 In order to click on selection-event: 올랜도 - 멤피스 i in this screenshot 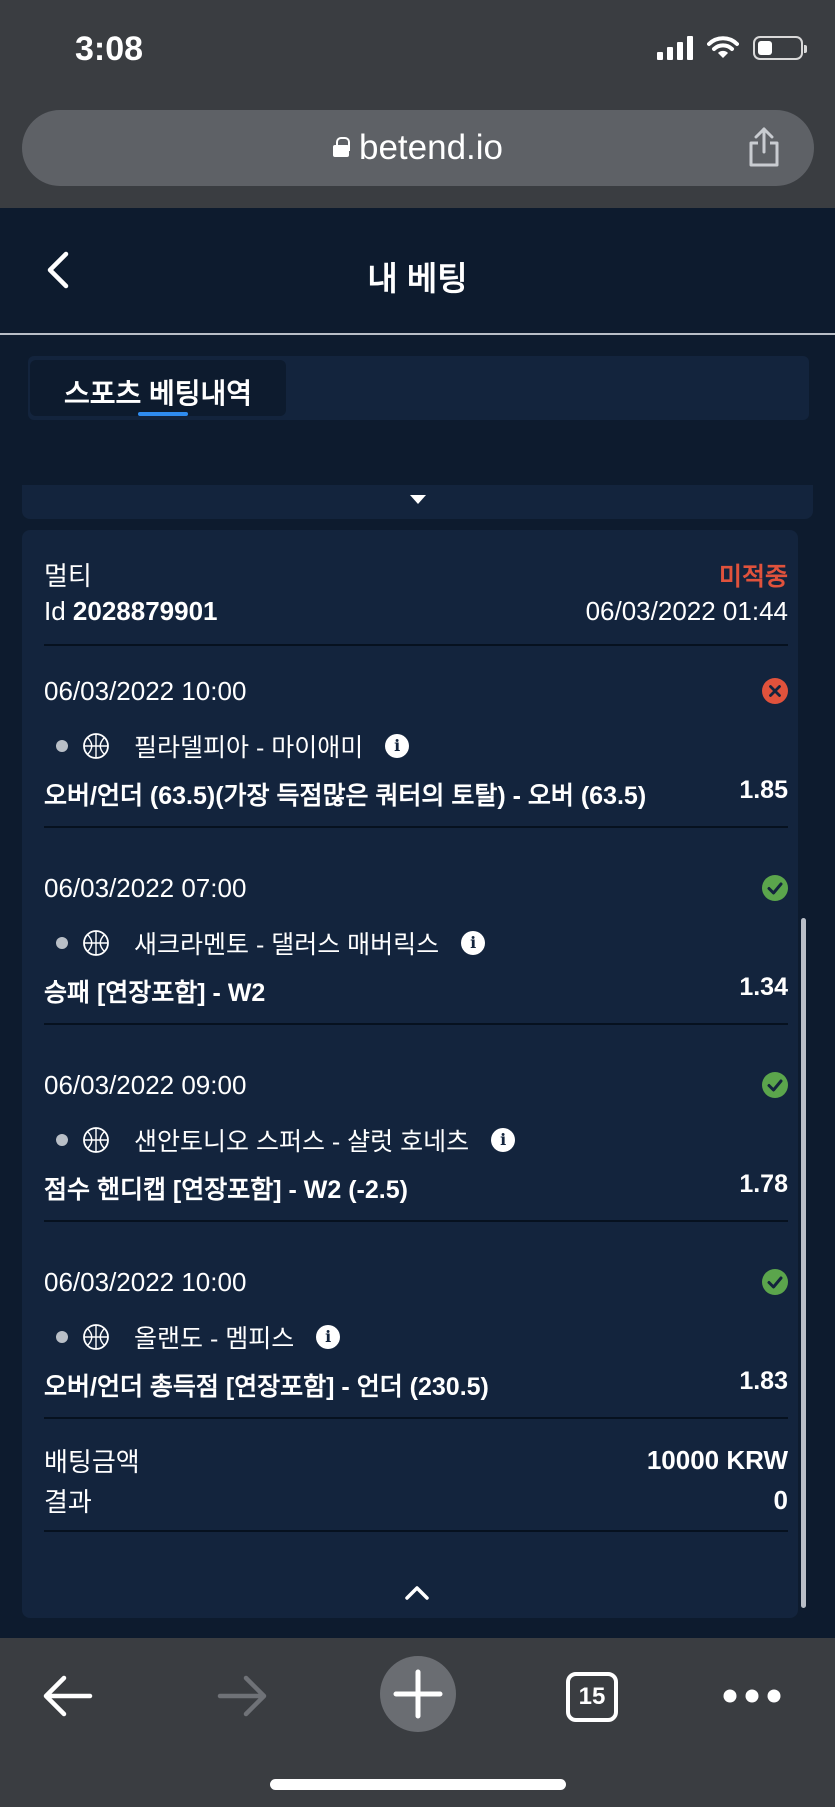, I will do `click(198, 1337)`.